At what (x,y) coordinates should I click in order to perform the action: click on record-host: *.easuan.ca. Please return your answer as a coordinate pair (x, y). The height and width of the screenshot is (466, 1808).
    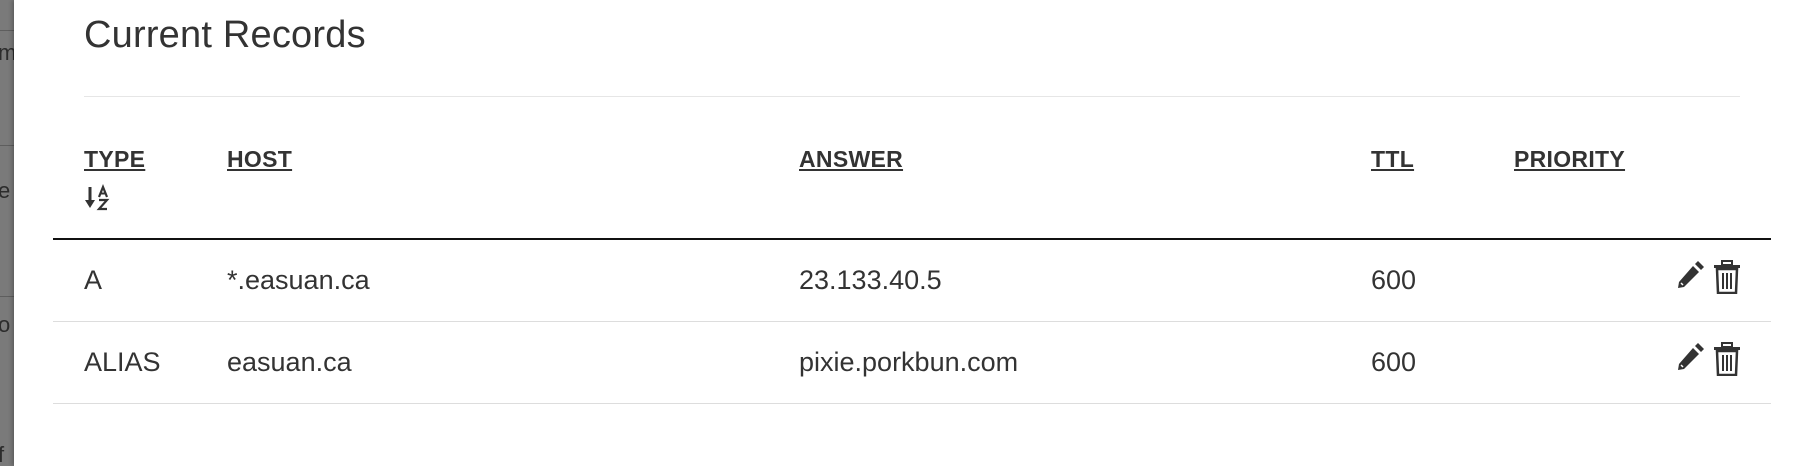
    Looking at the image, I should click on (298, 280).